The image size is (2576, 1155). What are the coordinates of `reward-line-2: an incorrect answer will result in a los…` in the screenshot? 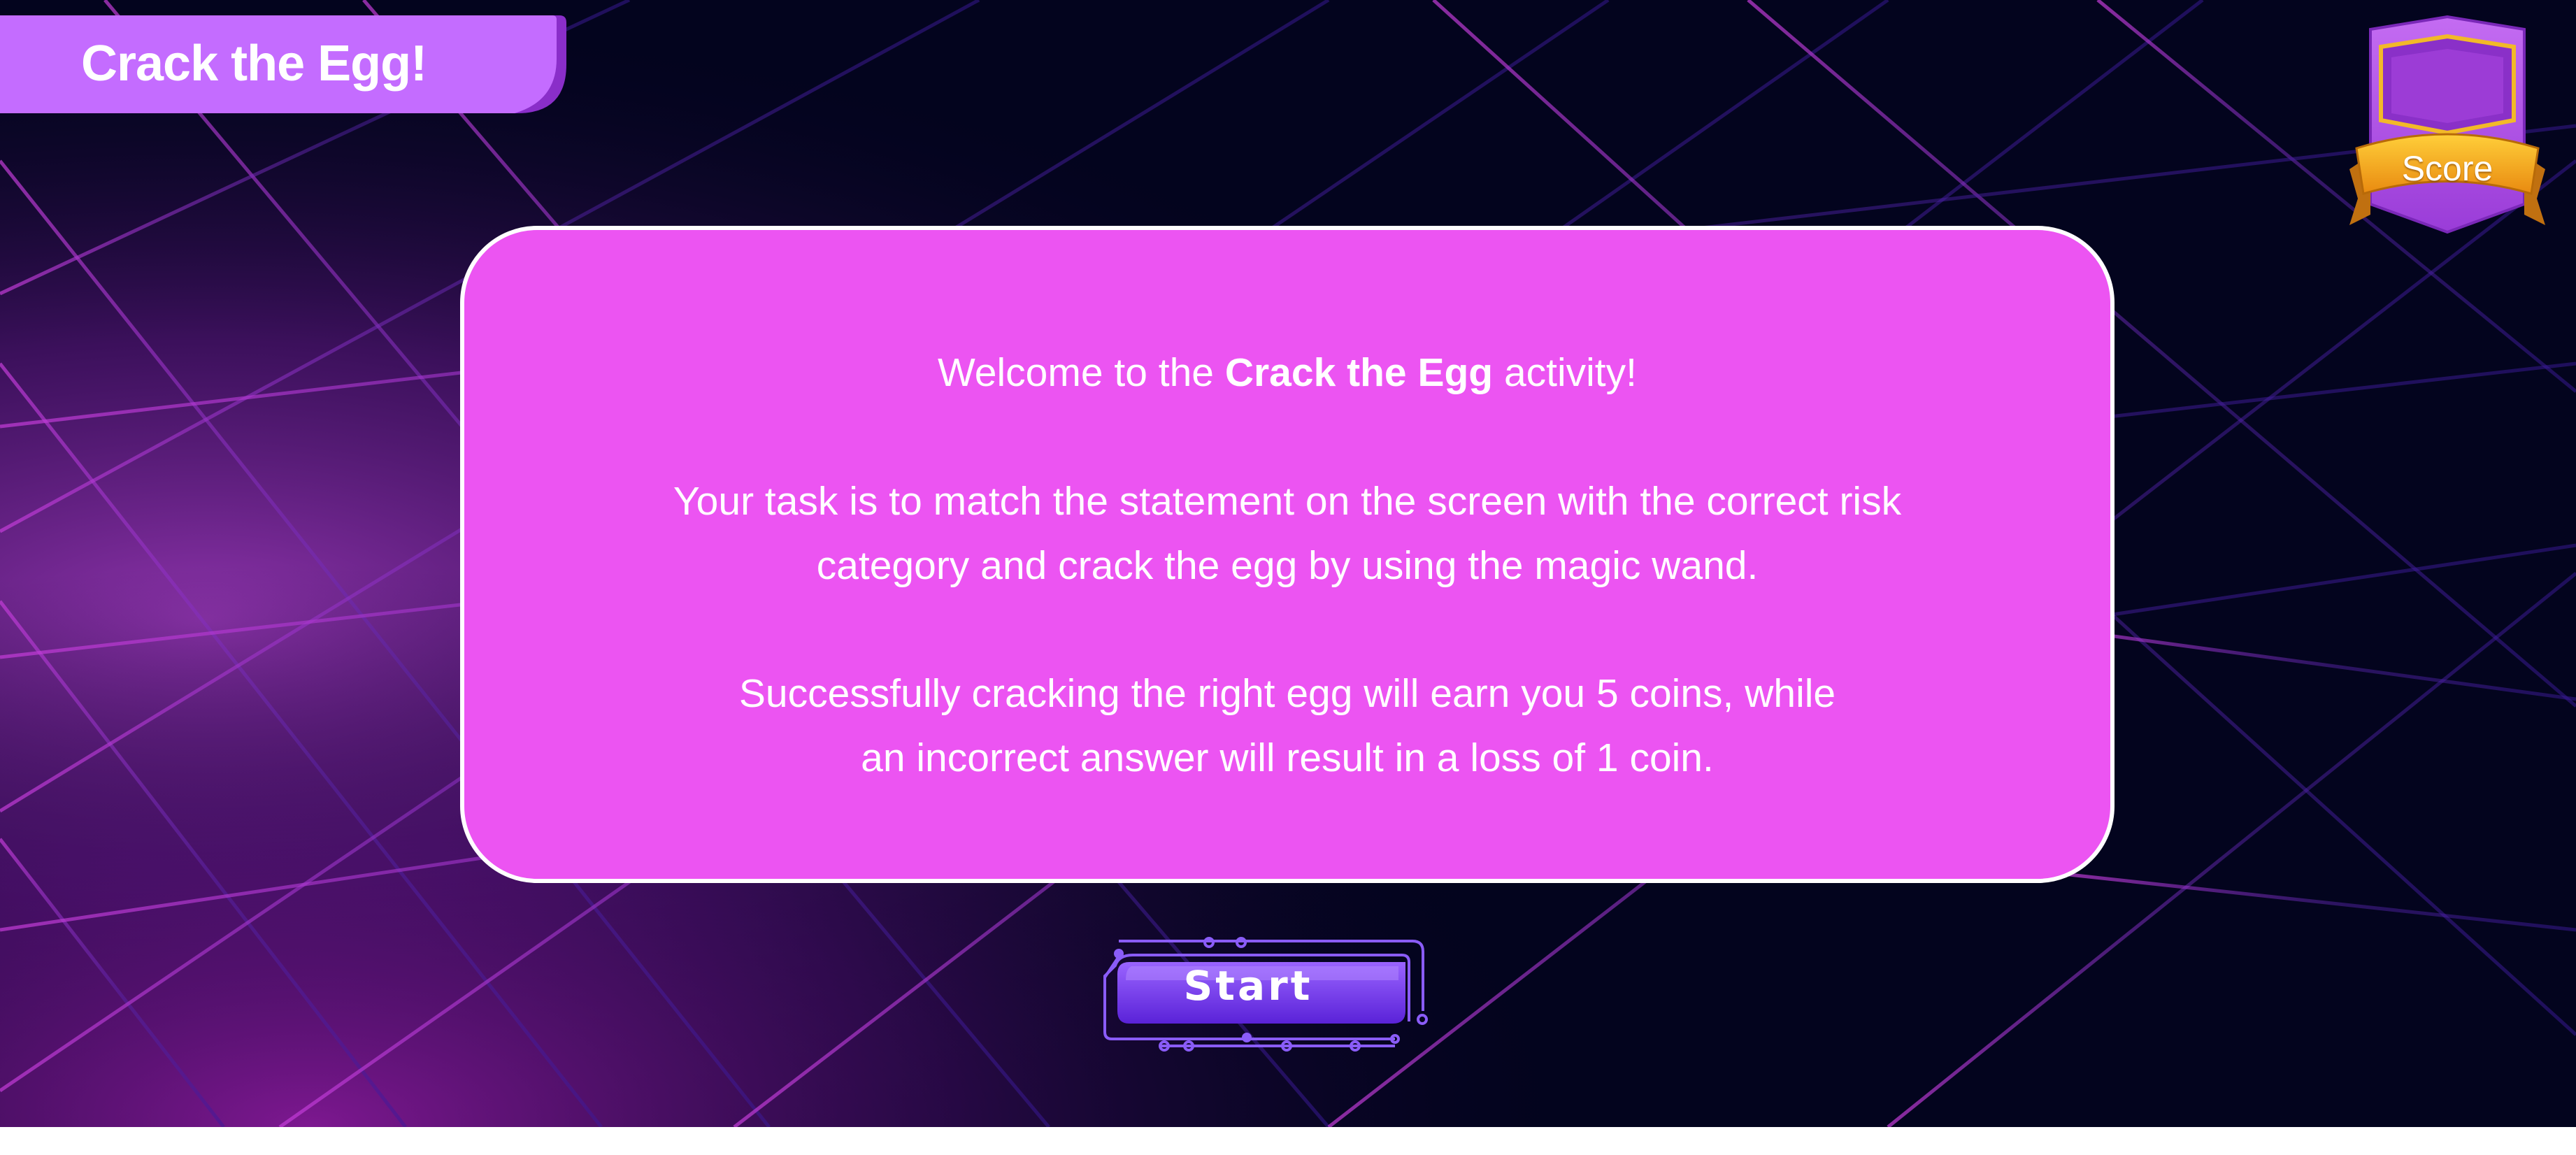 It's located at (1287, 758).